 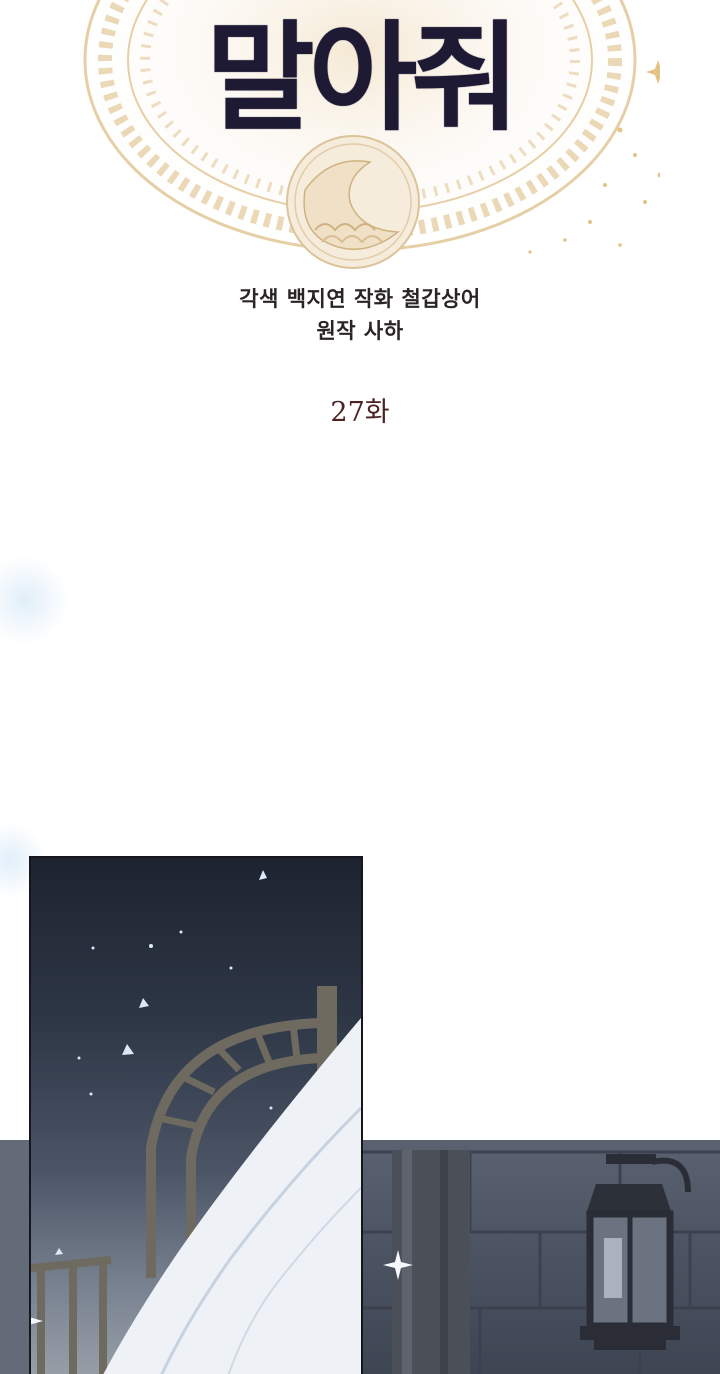 I want to click on series-title-text: 말아줘, so click(x=363, y=77).